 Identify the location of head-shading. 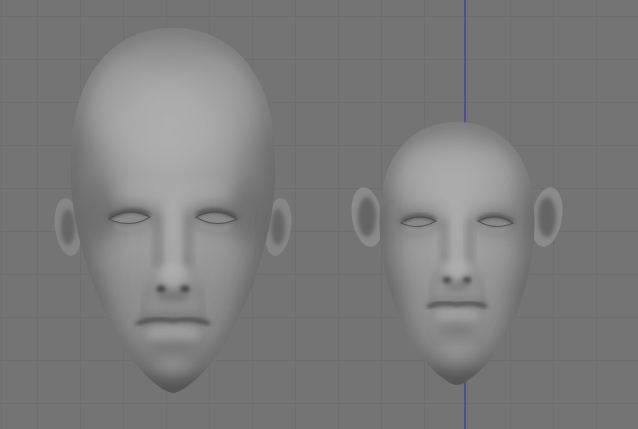
(457, 253).